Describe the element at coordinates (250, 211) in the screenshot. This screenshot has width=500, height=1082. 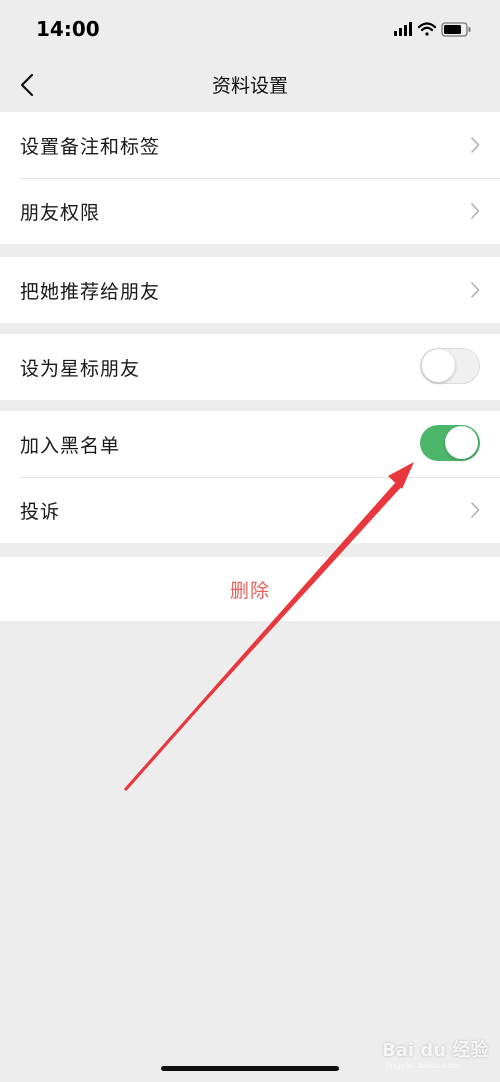
I see `list-item-friend-permissions: 朋友权限` at that location.